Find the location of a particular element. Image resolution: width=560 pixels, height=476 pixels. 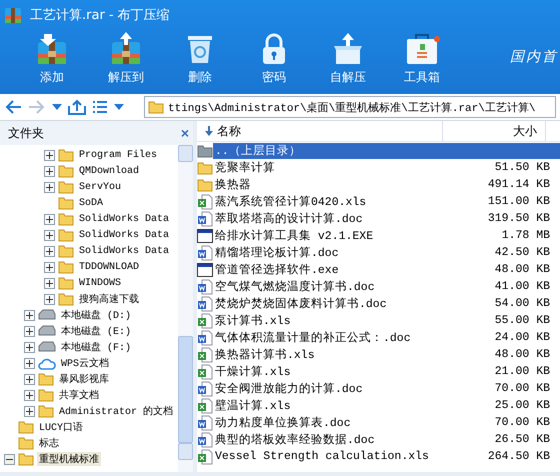

address-field: ttings\Administrator\桌面\重型机械标准\工艺计算.rar\工艺计算\ is located at coordinates (350, 107).